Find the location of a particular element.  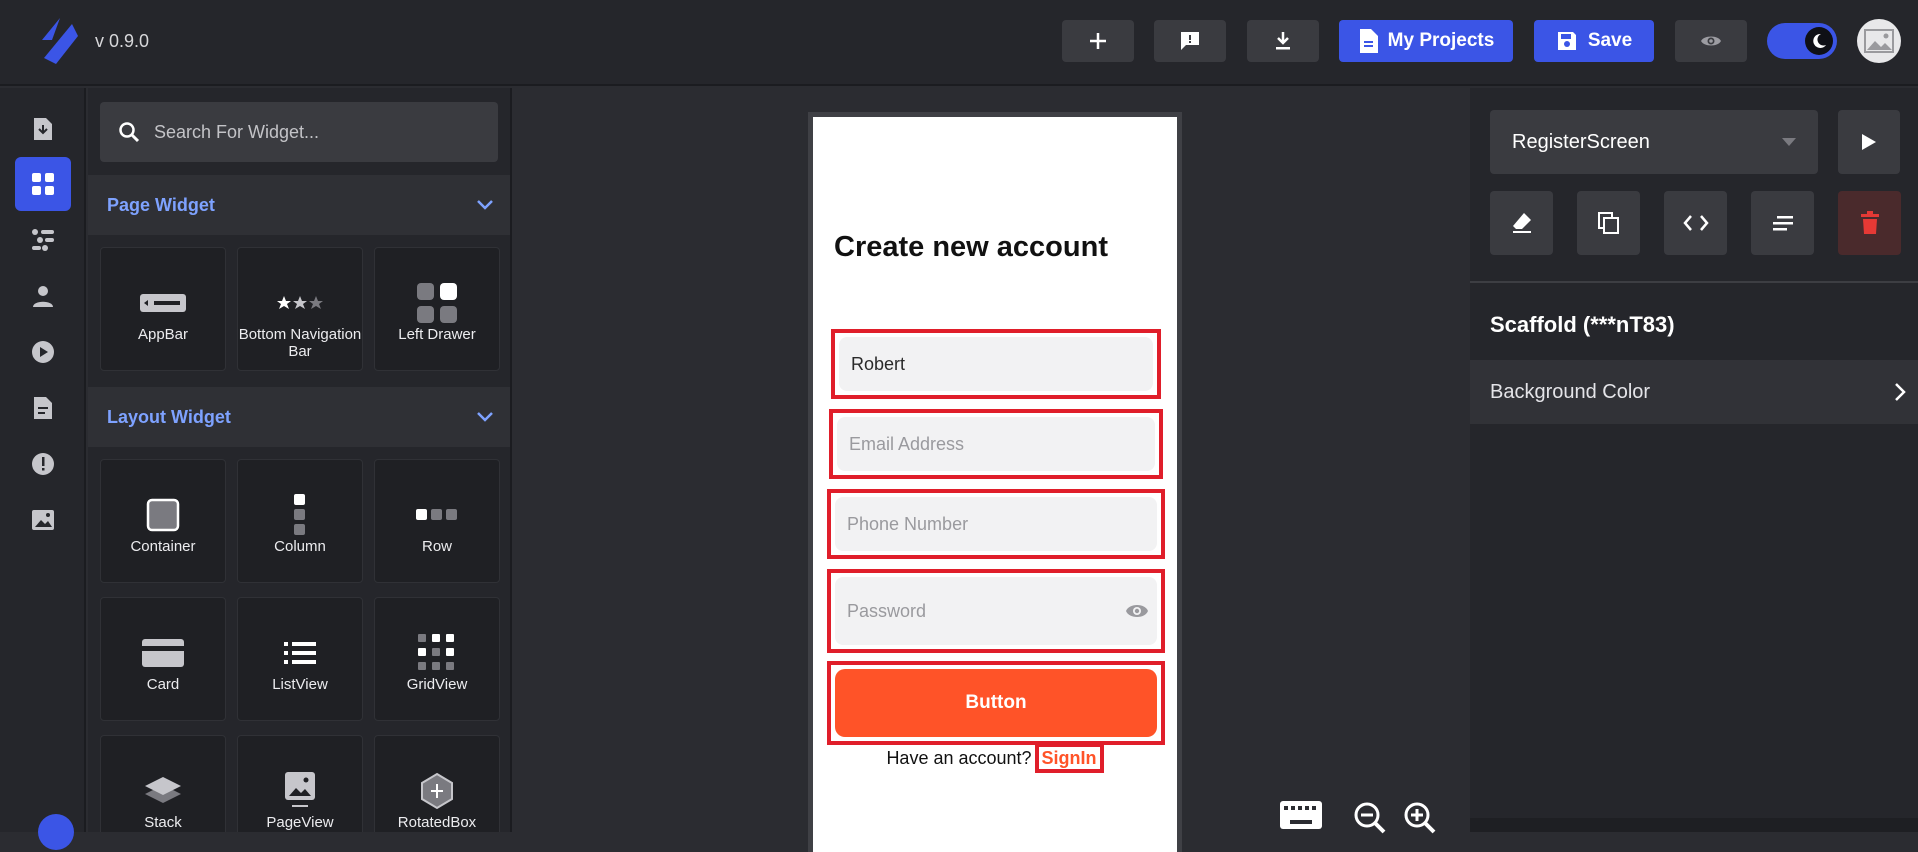

zoom-out-button is located at coordinates (1370, 818).